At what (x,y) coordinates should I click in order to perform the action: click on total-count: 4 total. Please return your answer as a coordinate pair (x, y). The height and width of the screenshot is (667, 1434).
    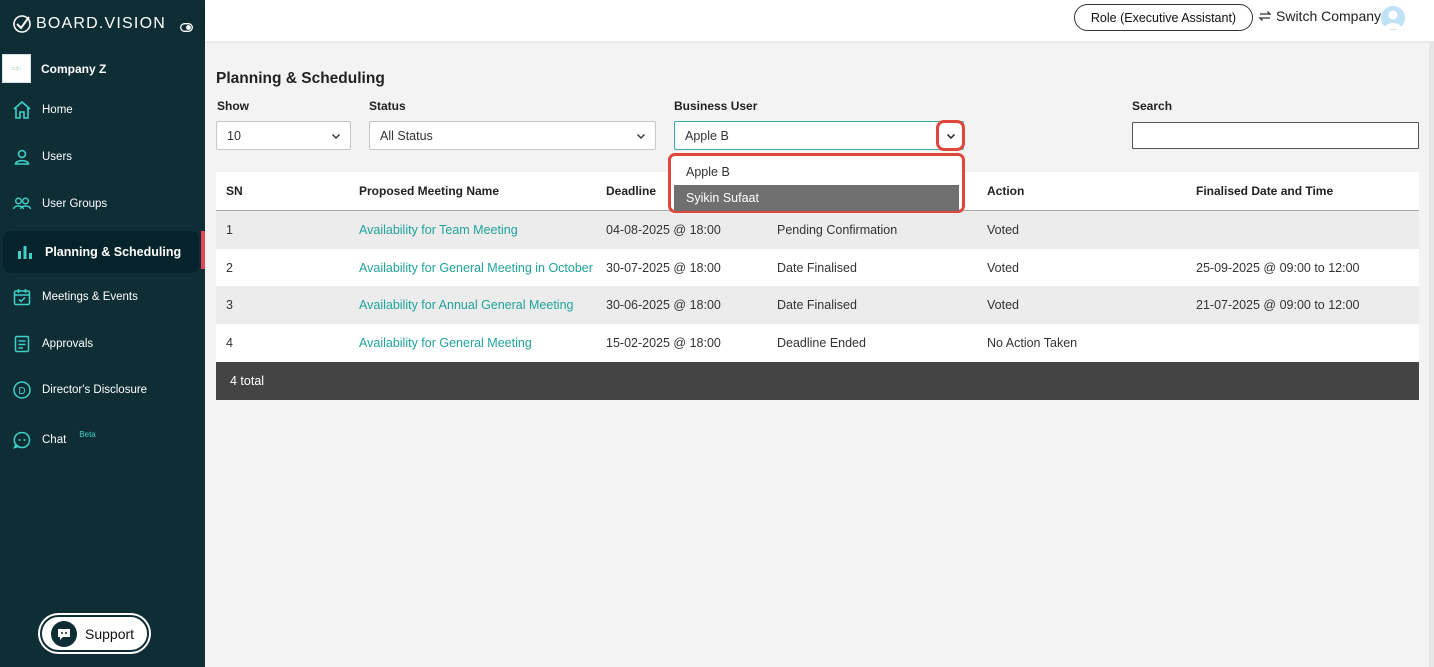
    Looking at the image, I should click on (247, 380).